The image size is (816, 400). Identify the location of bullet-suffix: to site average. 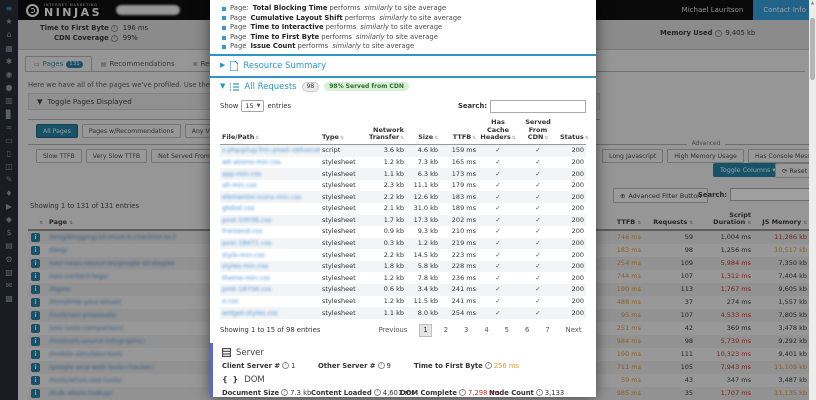
(416, 27).